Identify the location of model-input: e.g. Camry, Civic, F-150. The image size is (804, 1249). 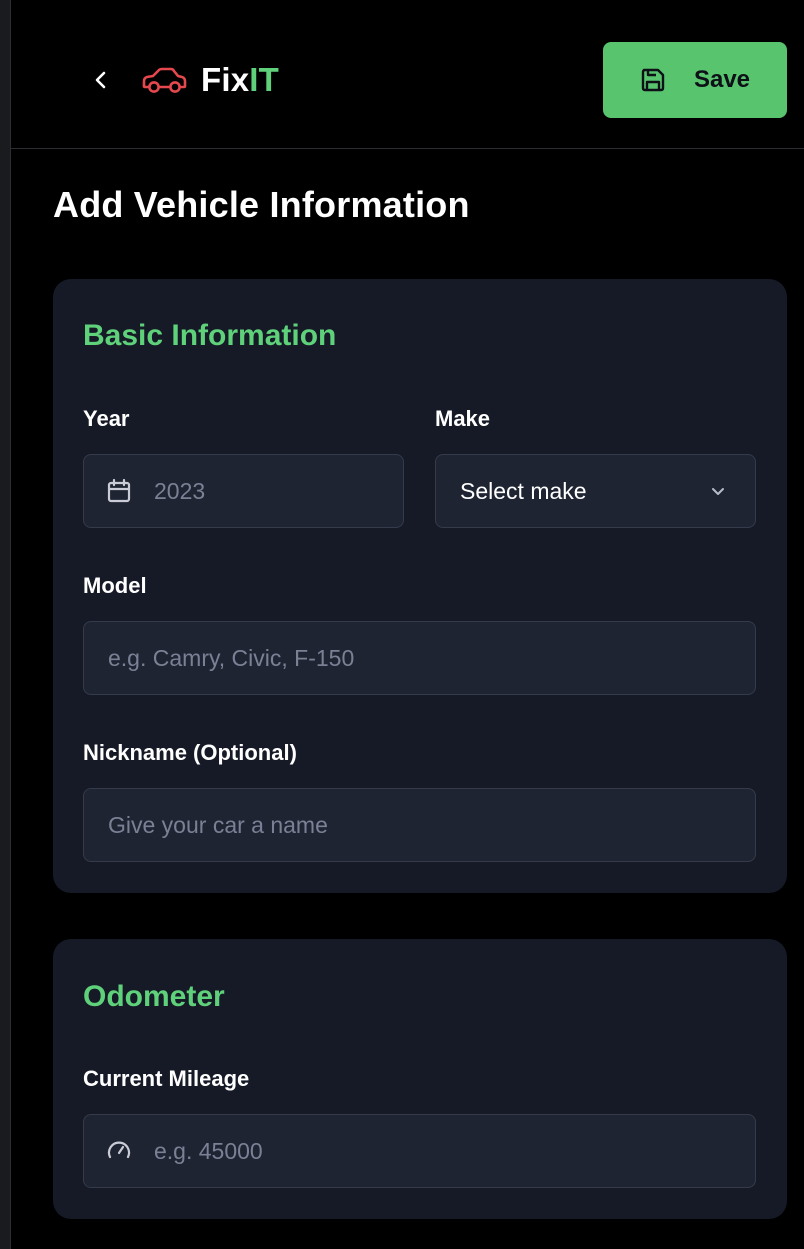
(419, 658).